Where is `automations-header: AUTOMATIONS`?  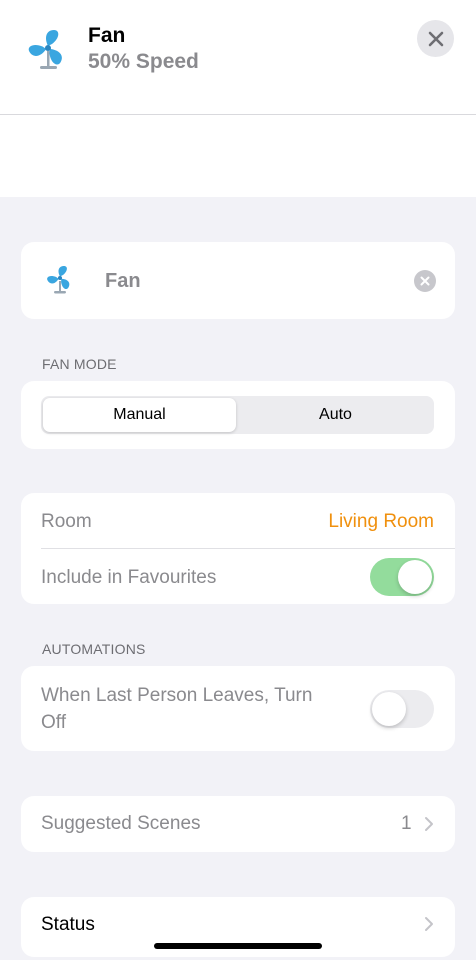 automations-header: AUTOMATIONS is located at coordinates (94, 649).